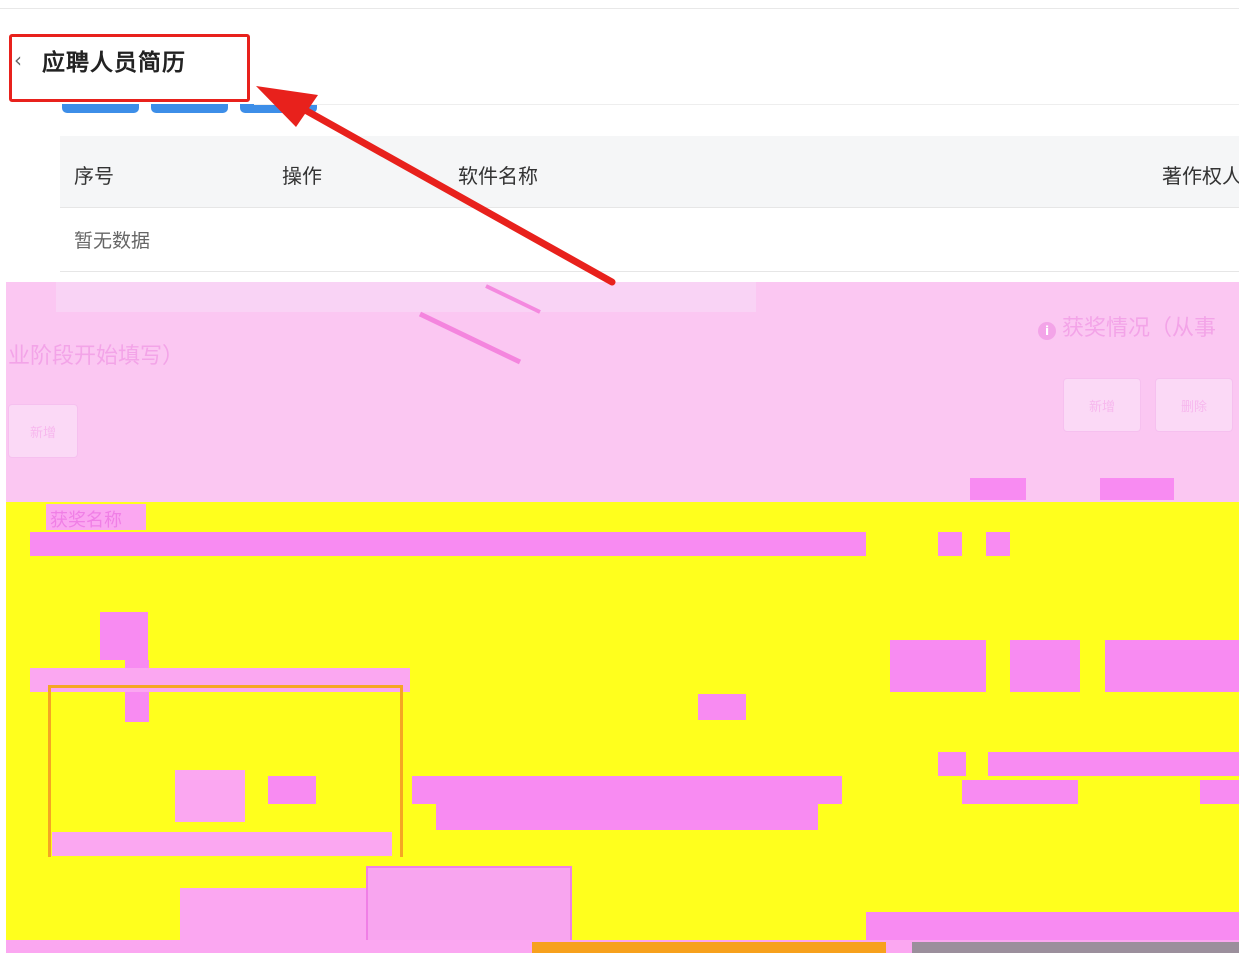  I want to click on empty-state-text: 暂无数据, so click(112, 241).